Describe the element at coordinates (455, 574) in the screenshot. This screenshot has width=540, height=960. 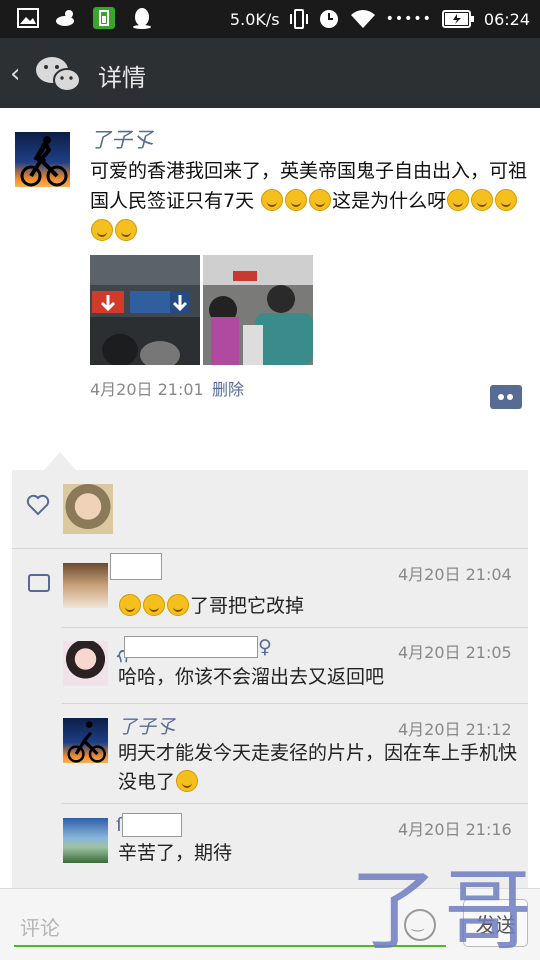
I see `comment-timestamp: 4月20日 21:04` at that location.